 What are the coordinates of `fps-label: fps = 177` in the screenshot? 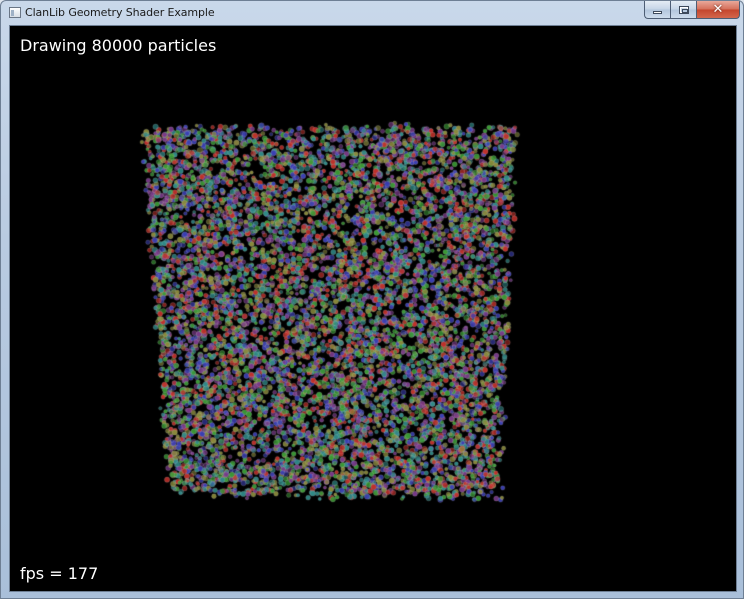 It's located at (59, 573).